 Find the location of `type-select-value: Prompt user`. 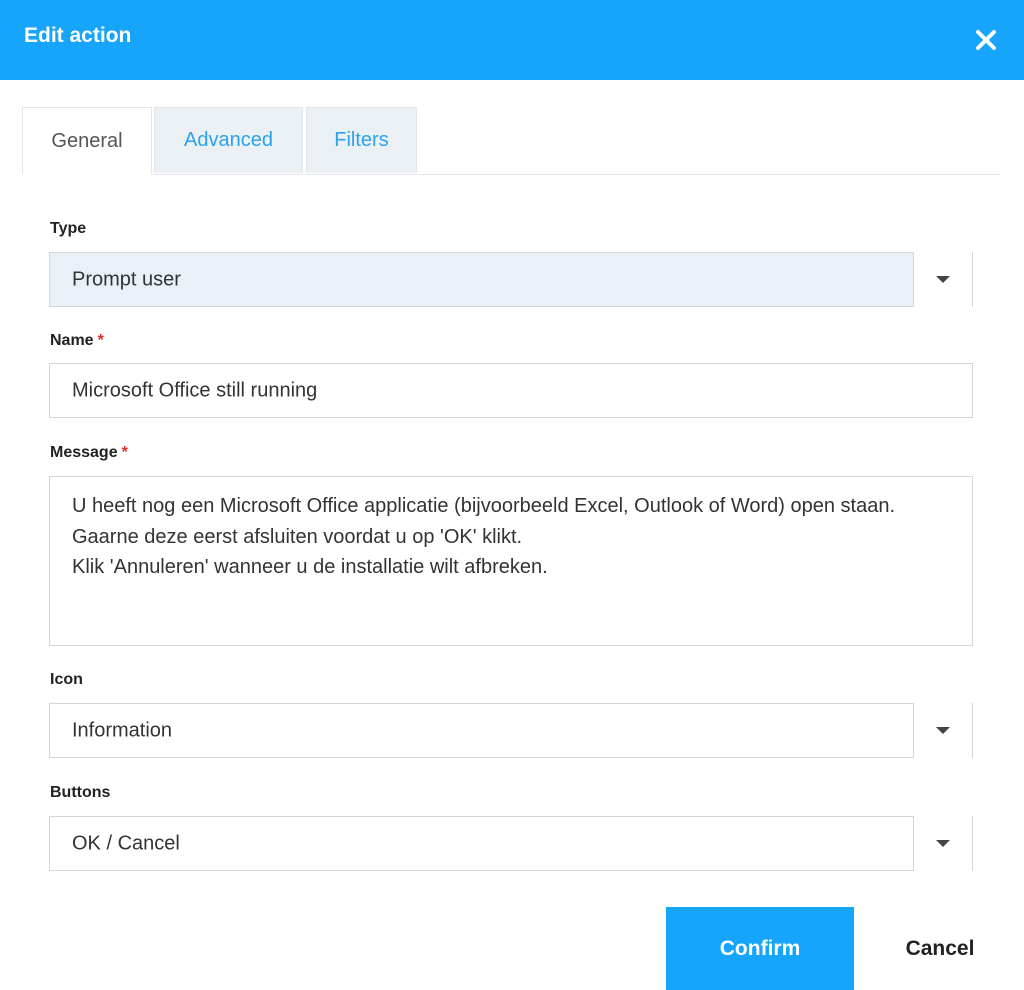

type-select-value: Prompt user is located at coordinates (126, 279).